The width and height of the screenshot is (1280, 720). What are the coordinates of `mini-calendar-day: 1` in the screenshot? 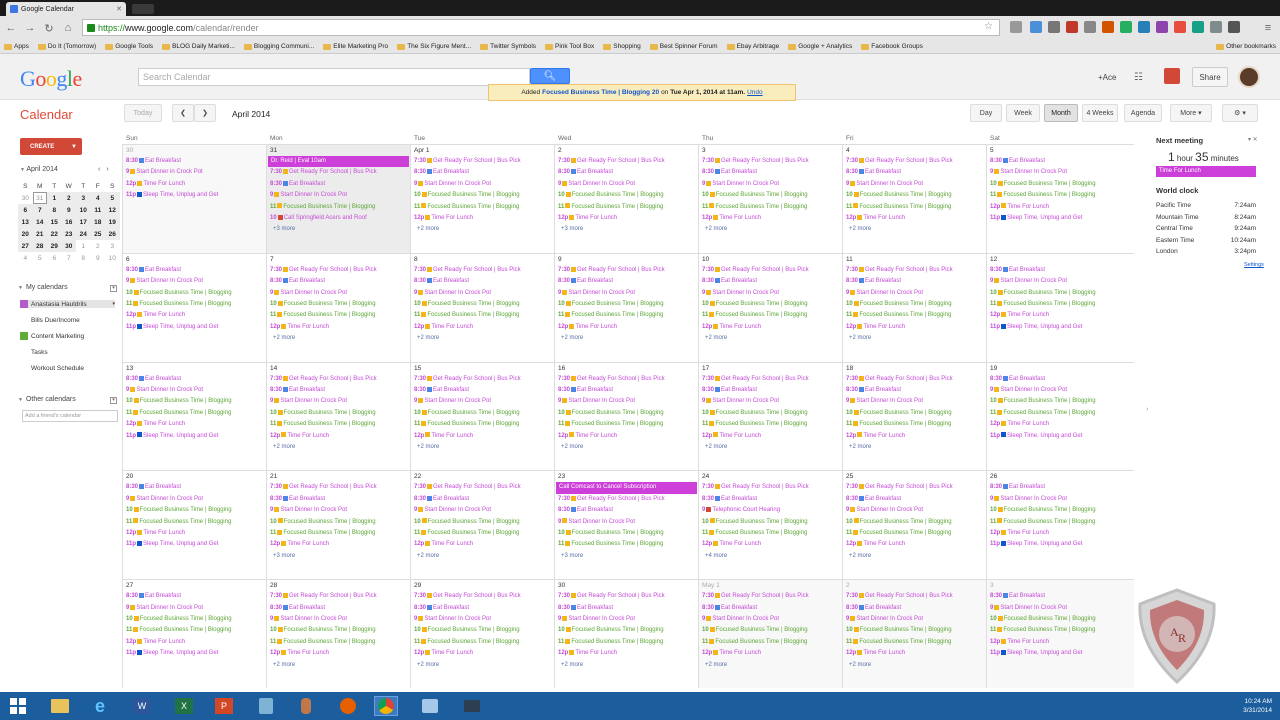 It's located at (83, 246).